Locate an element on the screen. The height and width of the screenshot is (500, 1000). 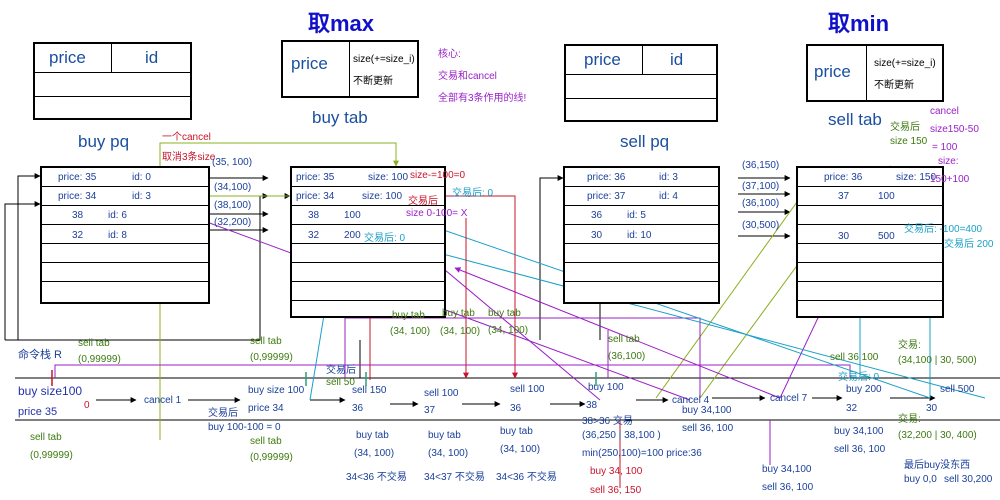
below-last-note: 最后buy没东西 is located at coordinates (937, 465).